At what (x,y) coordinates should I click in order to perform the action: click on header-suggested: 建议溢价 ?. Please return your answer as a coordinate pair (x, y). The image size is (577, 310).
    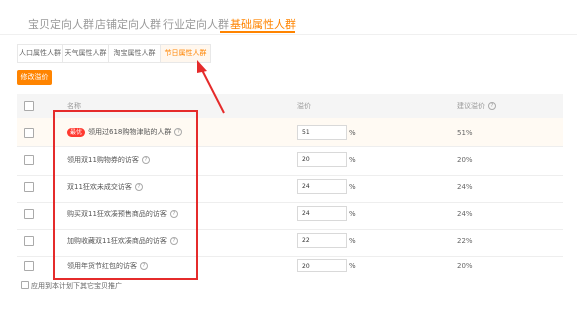
    Looking at the image, I should click on (476, 106).